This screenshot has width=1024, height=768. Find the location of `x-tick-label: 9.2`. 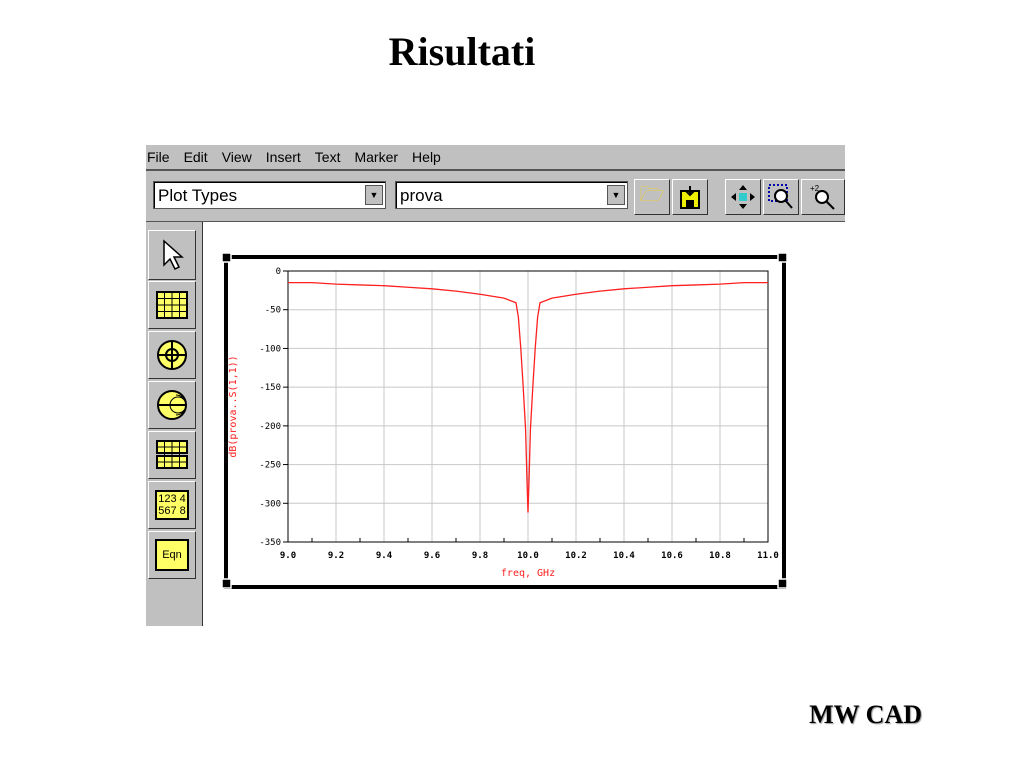

x-tick-label: 9.2 is located at coordinates (336, 556).